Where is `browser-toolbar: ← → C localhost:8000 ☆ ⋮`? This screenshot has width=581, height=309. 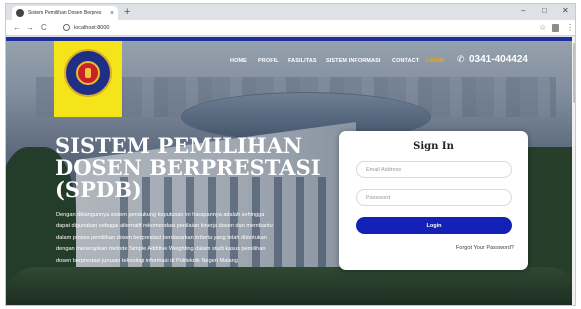
browser-toolbar: ← → C localhost:8000 ☆ ⋮ is located at coordinates (290, 28).